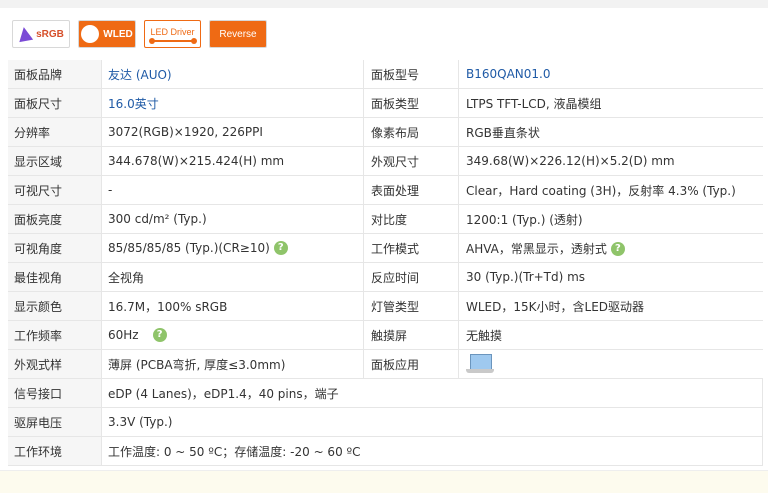 The height and width of the screenshot is (493, 768). I want to click on laptop-icon, so click(480, 364).